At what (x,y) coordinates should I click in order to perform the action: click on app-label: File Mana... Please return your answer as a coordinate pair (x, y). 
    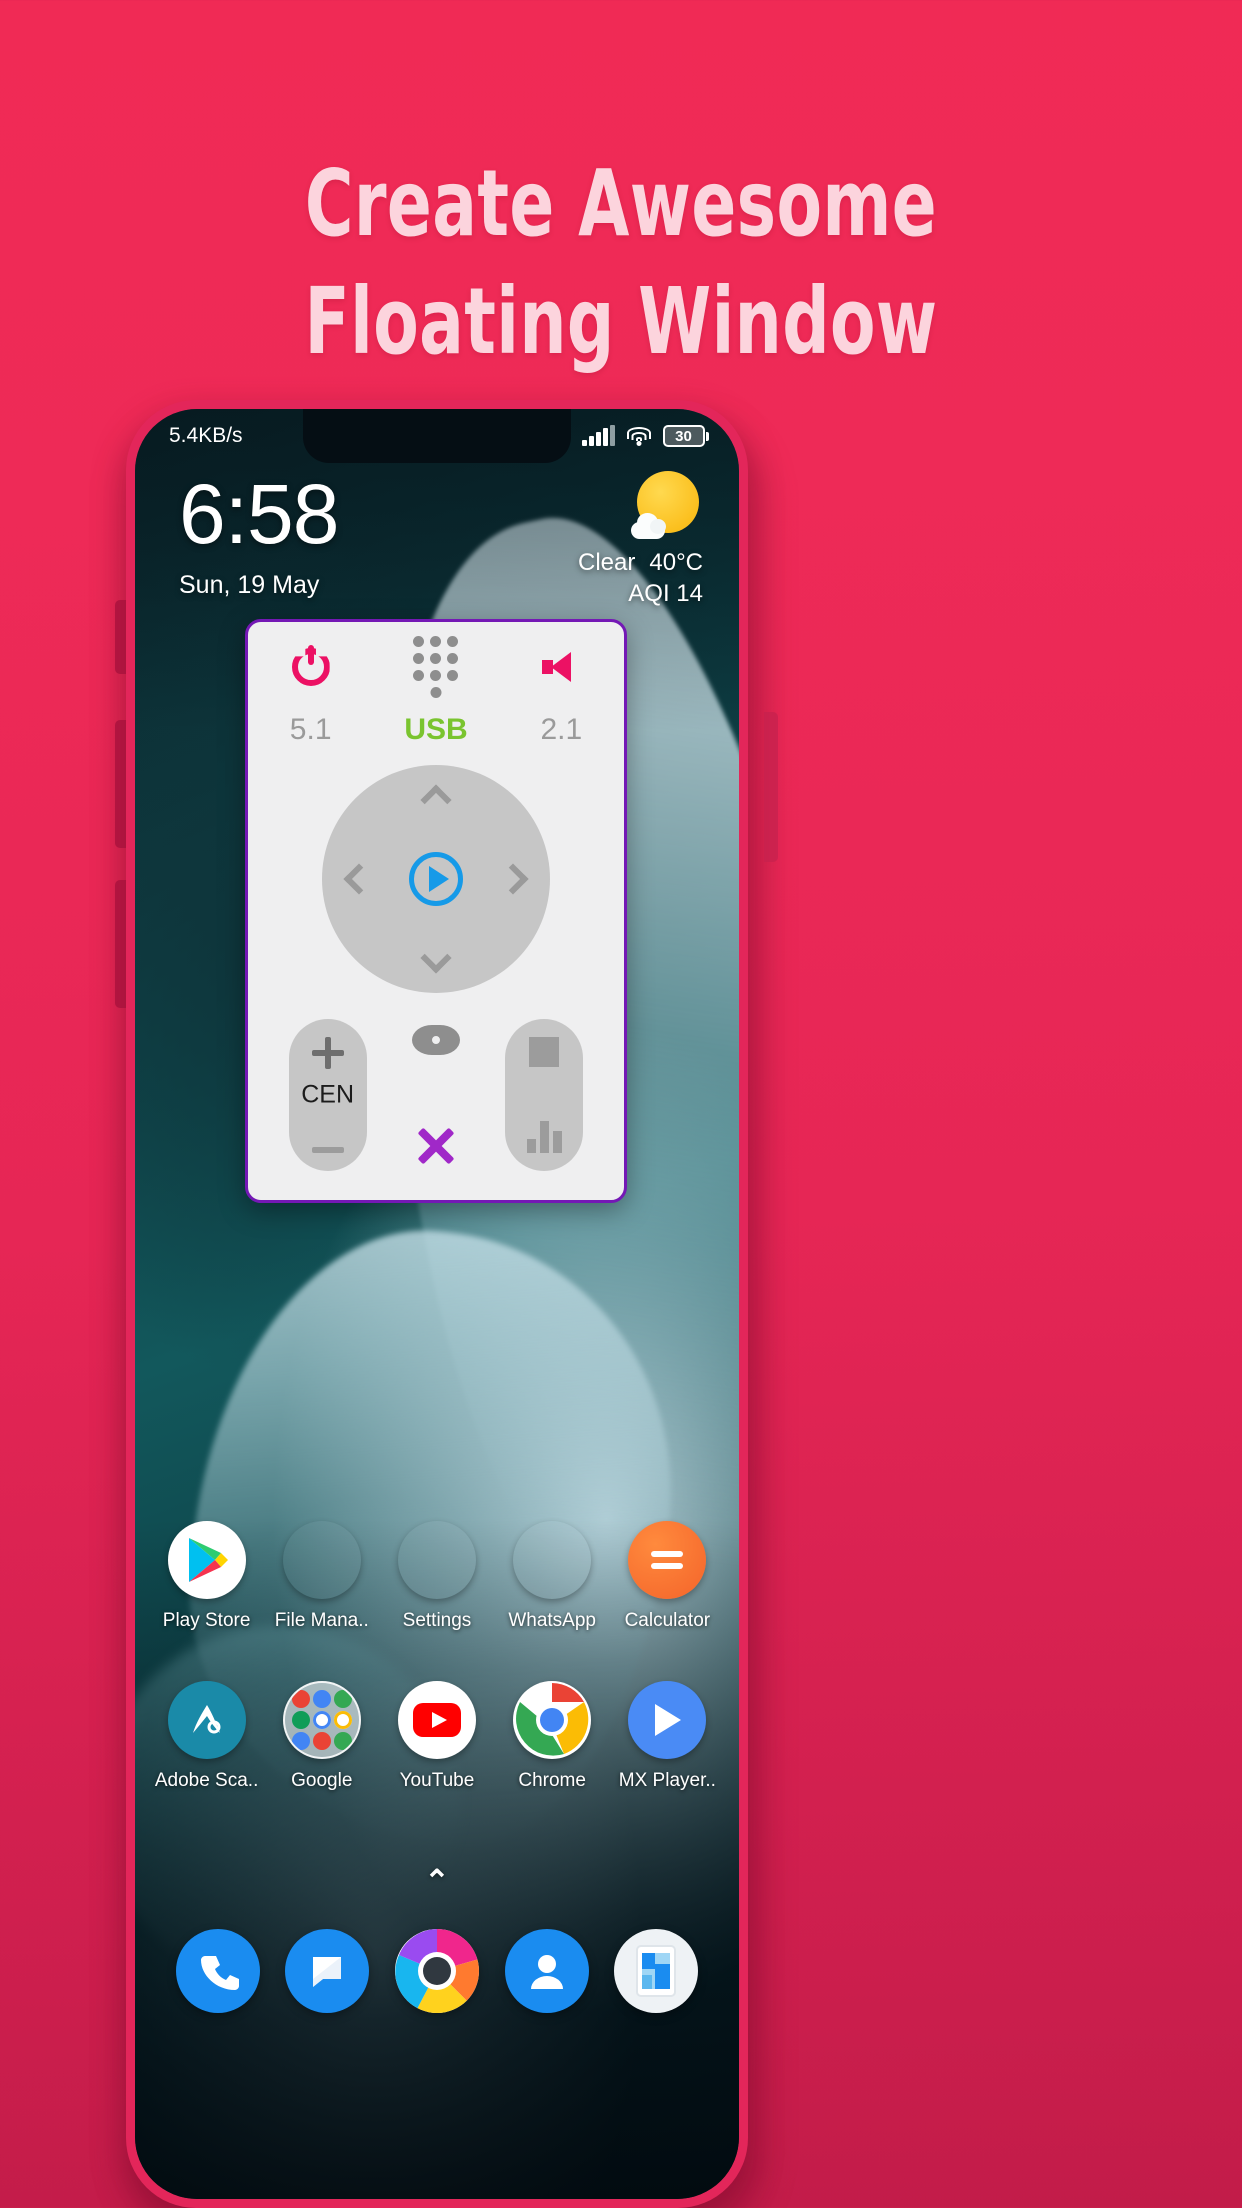
    Looking at the image, I should click on (321, 1620).